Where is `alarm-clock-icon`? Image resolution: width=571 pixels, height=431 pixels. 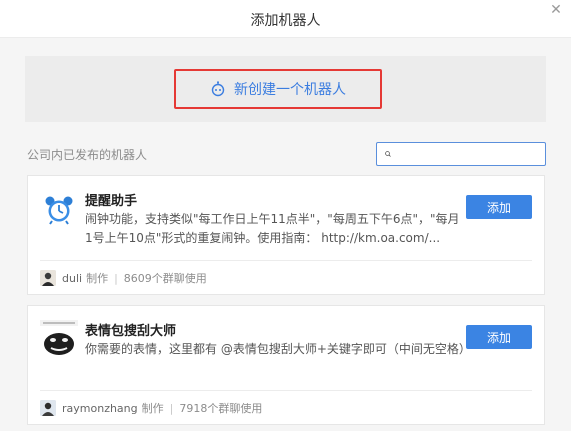 alarm-clock-icon is located at coordinates (59, 210).